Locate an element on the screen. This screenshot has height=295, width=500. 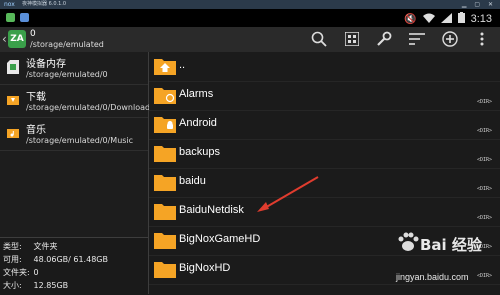
emulator-window-controls: ▁ ▢ ✕ is located at coordinates (479, 4).